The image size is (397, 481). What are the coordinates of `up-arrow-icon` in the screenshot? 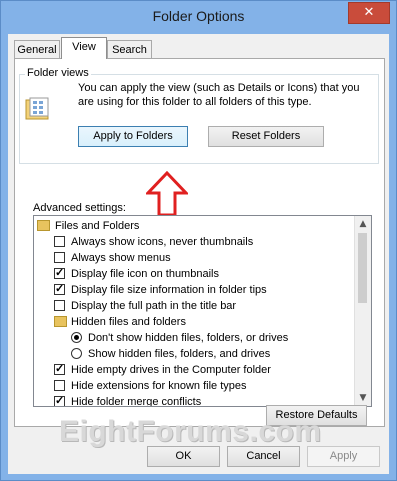 It's located at (167, 194).